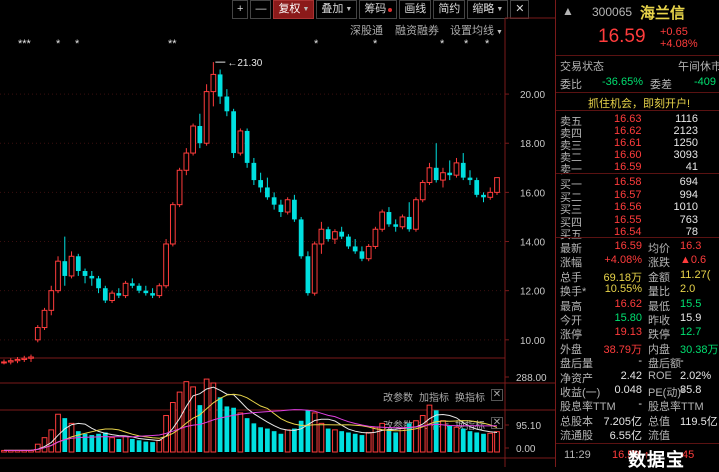 The width and height of the screenshot is (719, 472). I want to click on ask-row: 卖五 16.63 1116, so click(637, 120).